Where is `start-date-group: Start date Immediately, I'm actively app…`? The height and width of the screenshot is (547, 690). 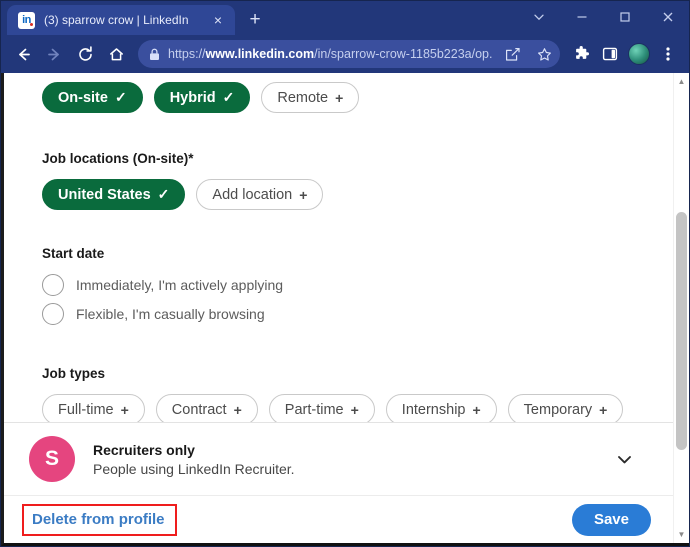 start-date-group: Start date Immediately, I'm actively app… is located at coordinates (357, 280).